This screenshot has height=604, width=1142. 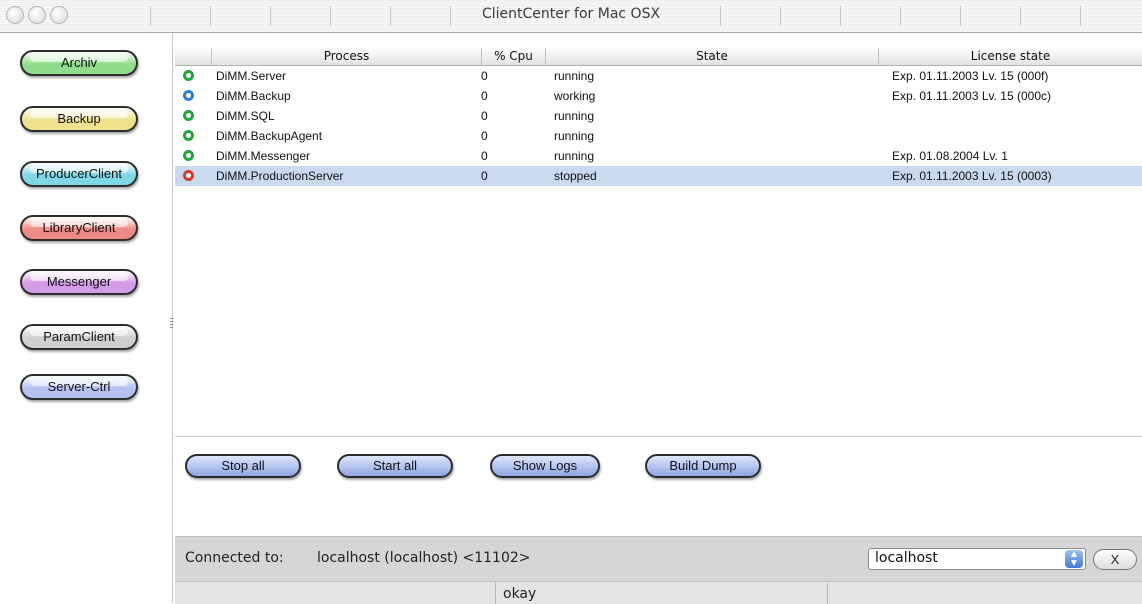 I want to click on sidebar-button-label: ParamClient, so click(x=79, y=336).